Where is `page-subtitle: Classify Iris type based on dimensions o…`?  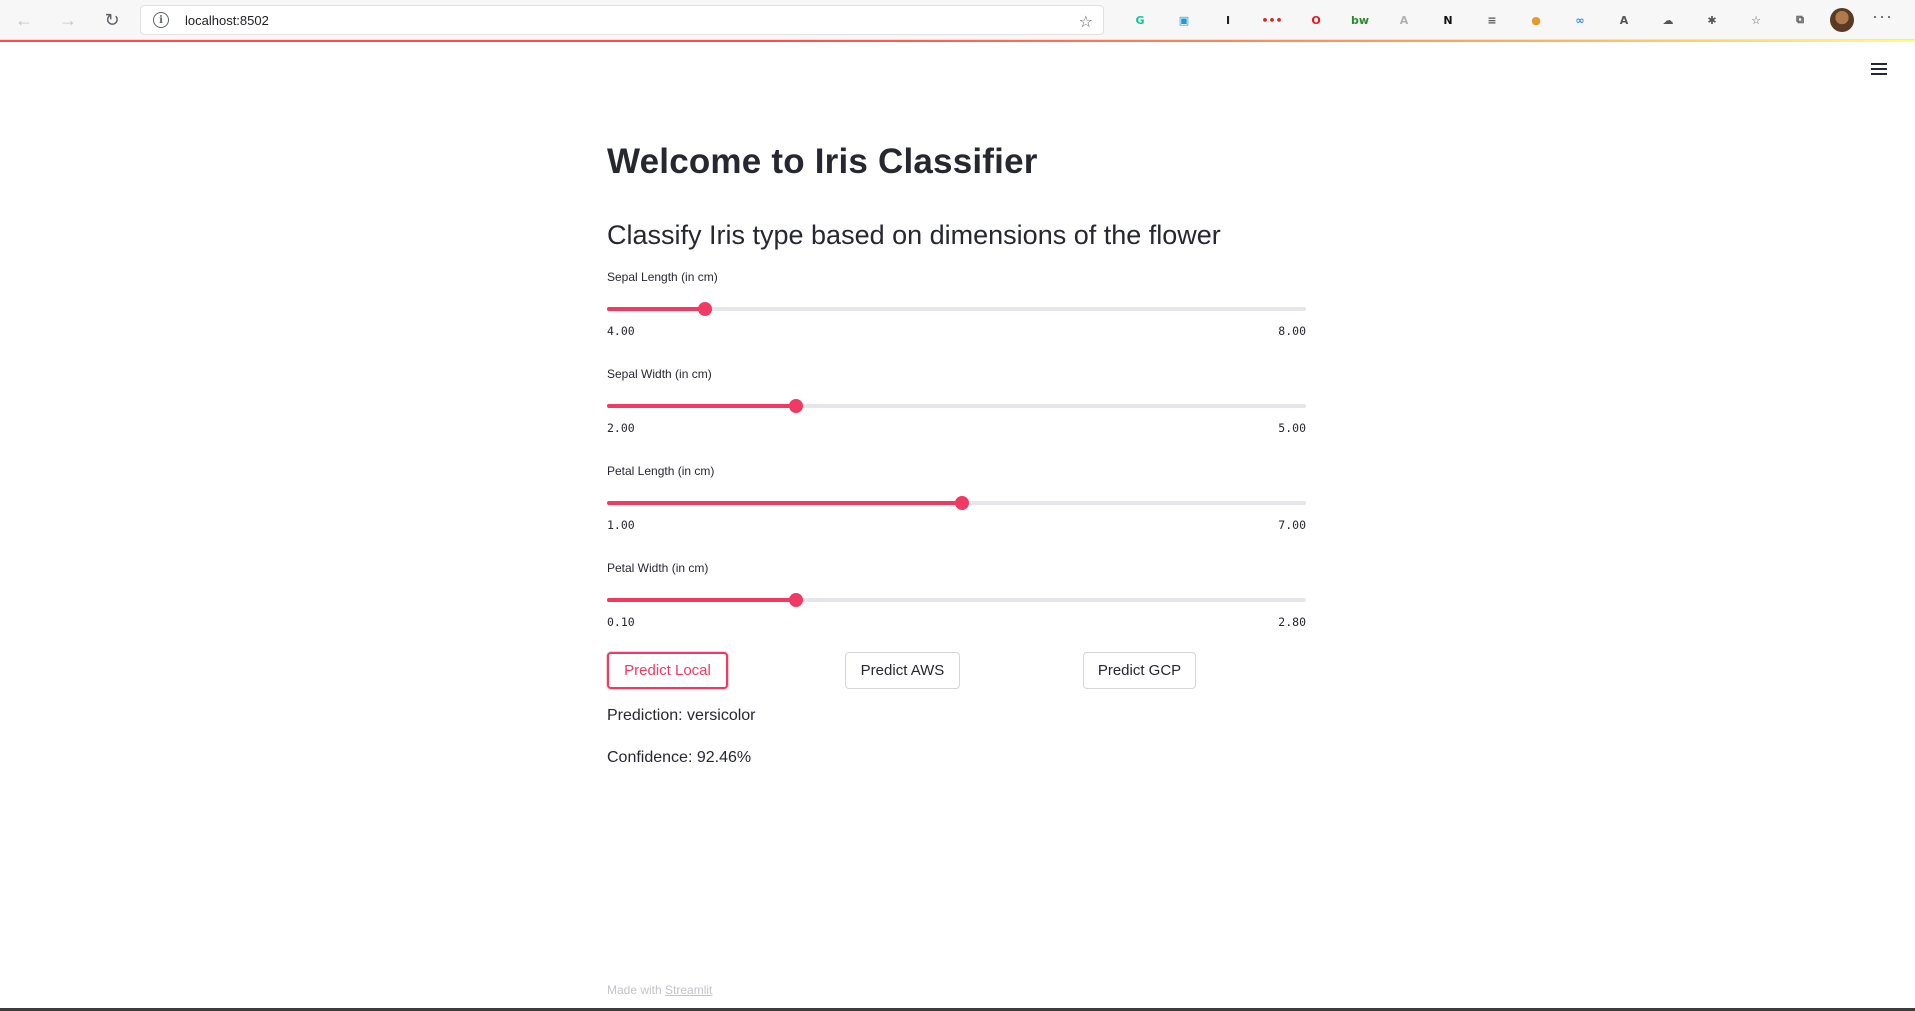 page-subtitle: Classify Iris type based on dimensions o… is located at coordinates (914, 235).